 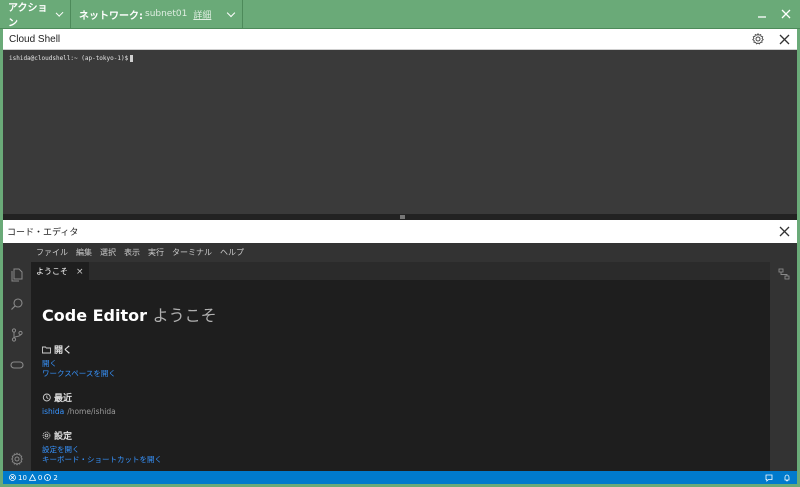 I want to click on editor-menubar: ファイル 編集 選択 表示 実行 ターミナル ヘルプ, so click(x=400, y=252).